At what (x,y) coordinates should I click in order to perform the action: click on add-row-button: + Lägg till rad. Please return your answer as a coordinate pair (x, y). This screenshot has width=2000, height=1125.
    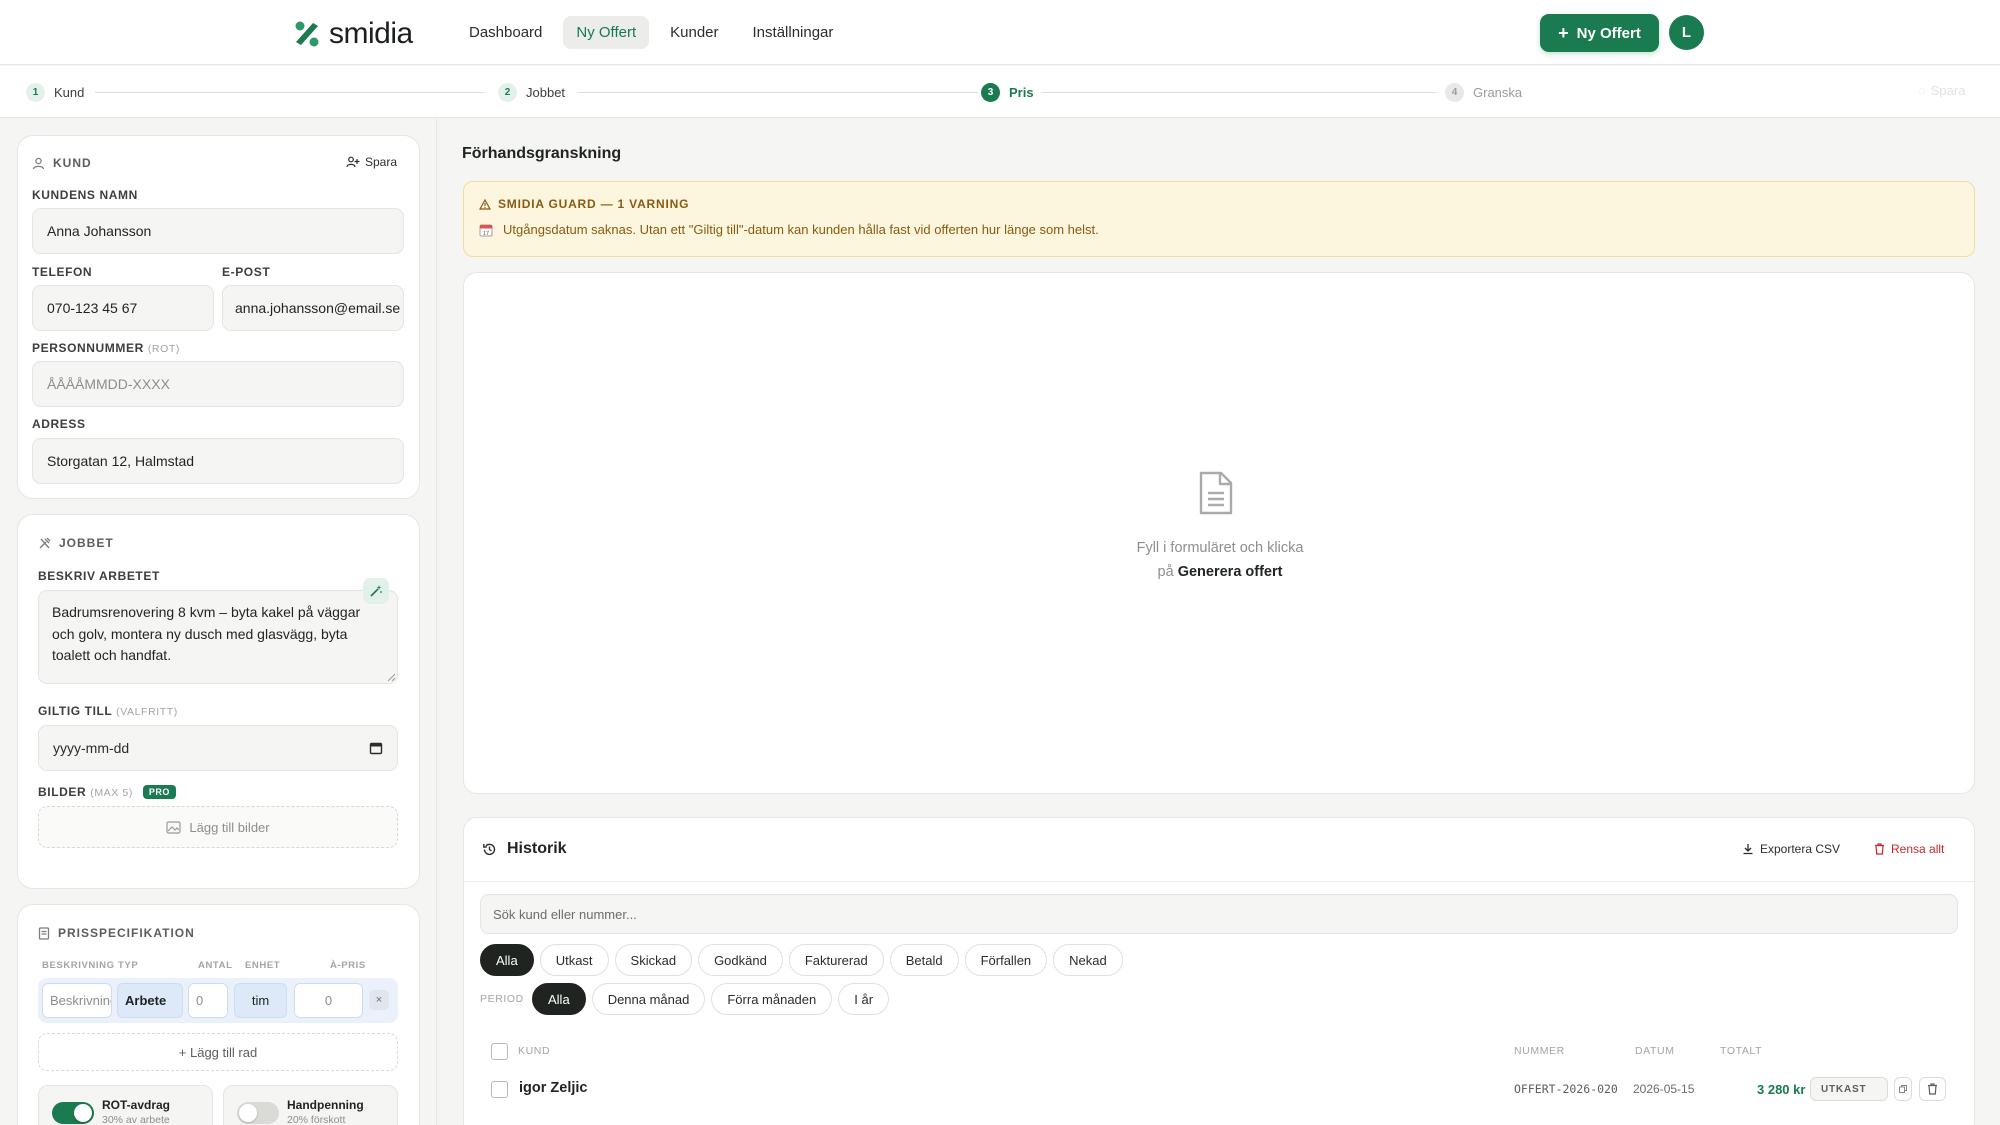
    Looking at the image, I should click on (218, 1052).